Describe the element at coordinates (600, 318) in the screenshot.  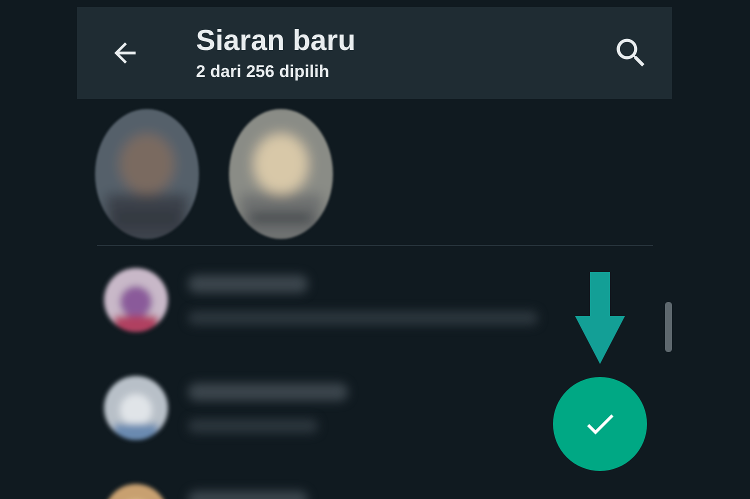
I see `down-arrow-icon` at that location.